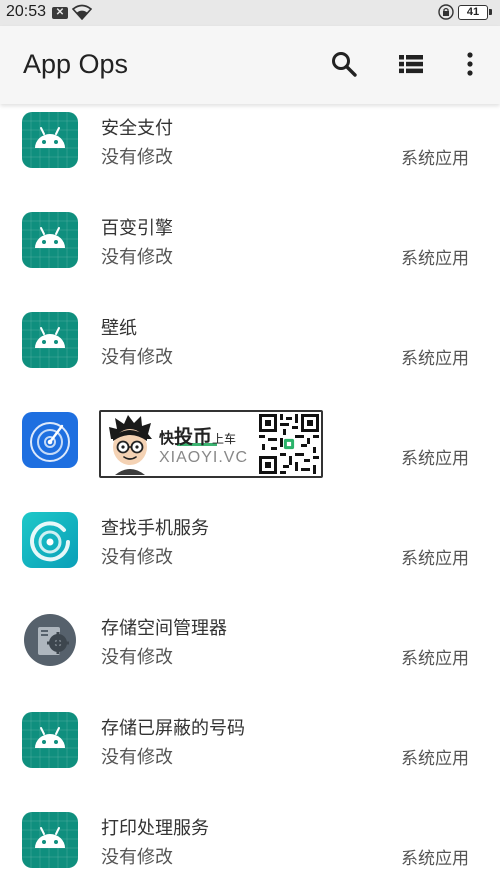 This screenshot has width=500, height=889. Describe the element at coordinates (411, 64) in the screenshot. I see `list-view-icon` at that location.